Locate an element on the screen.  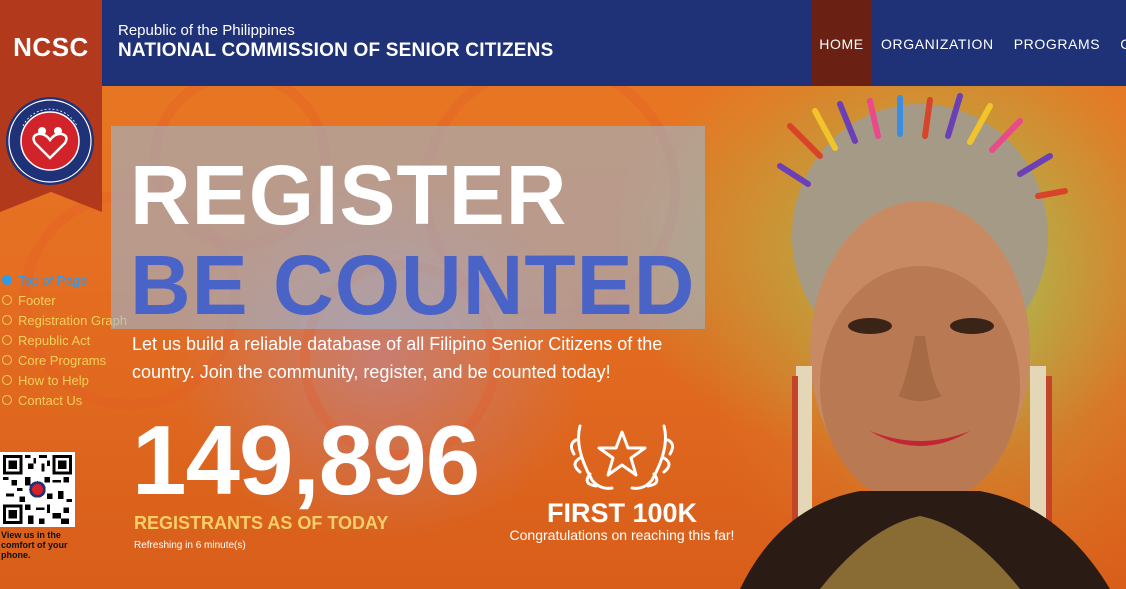
qr-code is located at coordinates (37, 489).